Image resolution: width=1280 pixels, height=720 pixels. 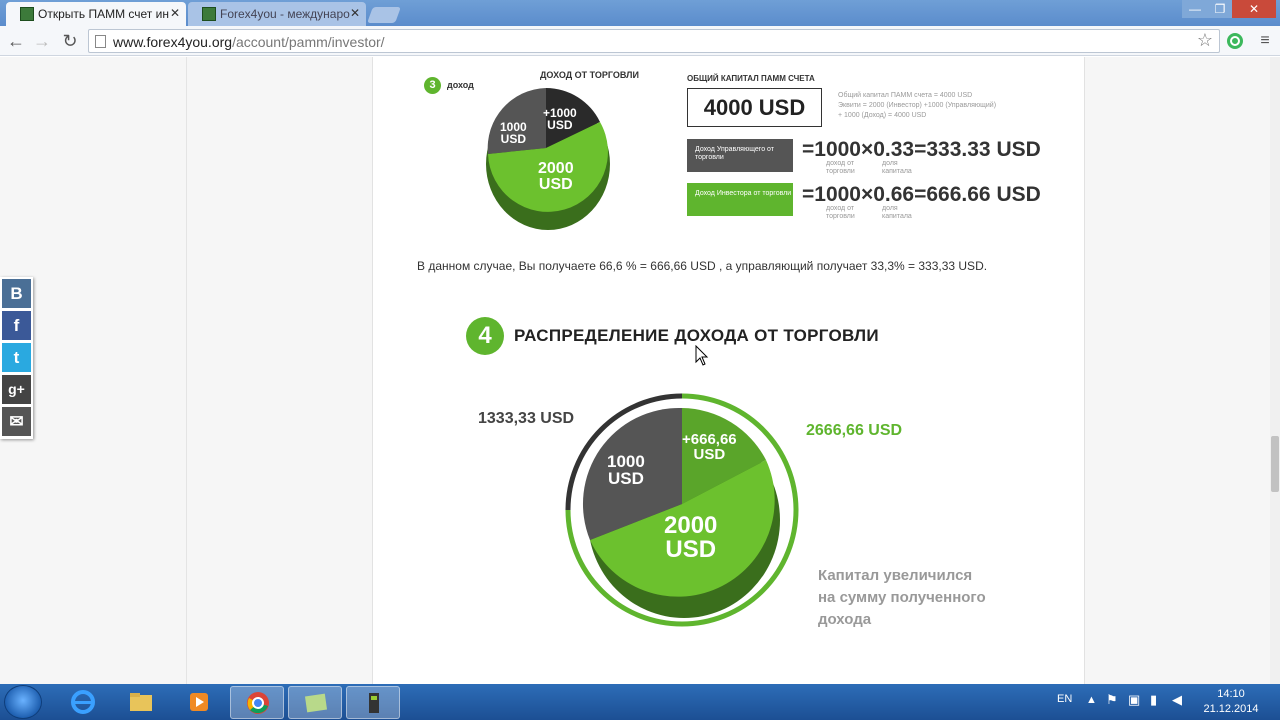 What do you see at coordinates (1177, 700) in the screenshot?
I see `volume-icon: ◀` at bounding box center [1177, 700].